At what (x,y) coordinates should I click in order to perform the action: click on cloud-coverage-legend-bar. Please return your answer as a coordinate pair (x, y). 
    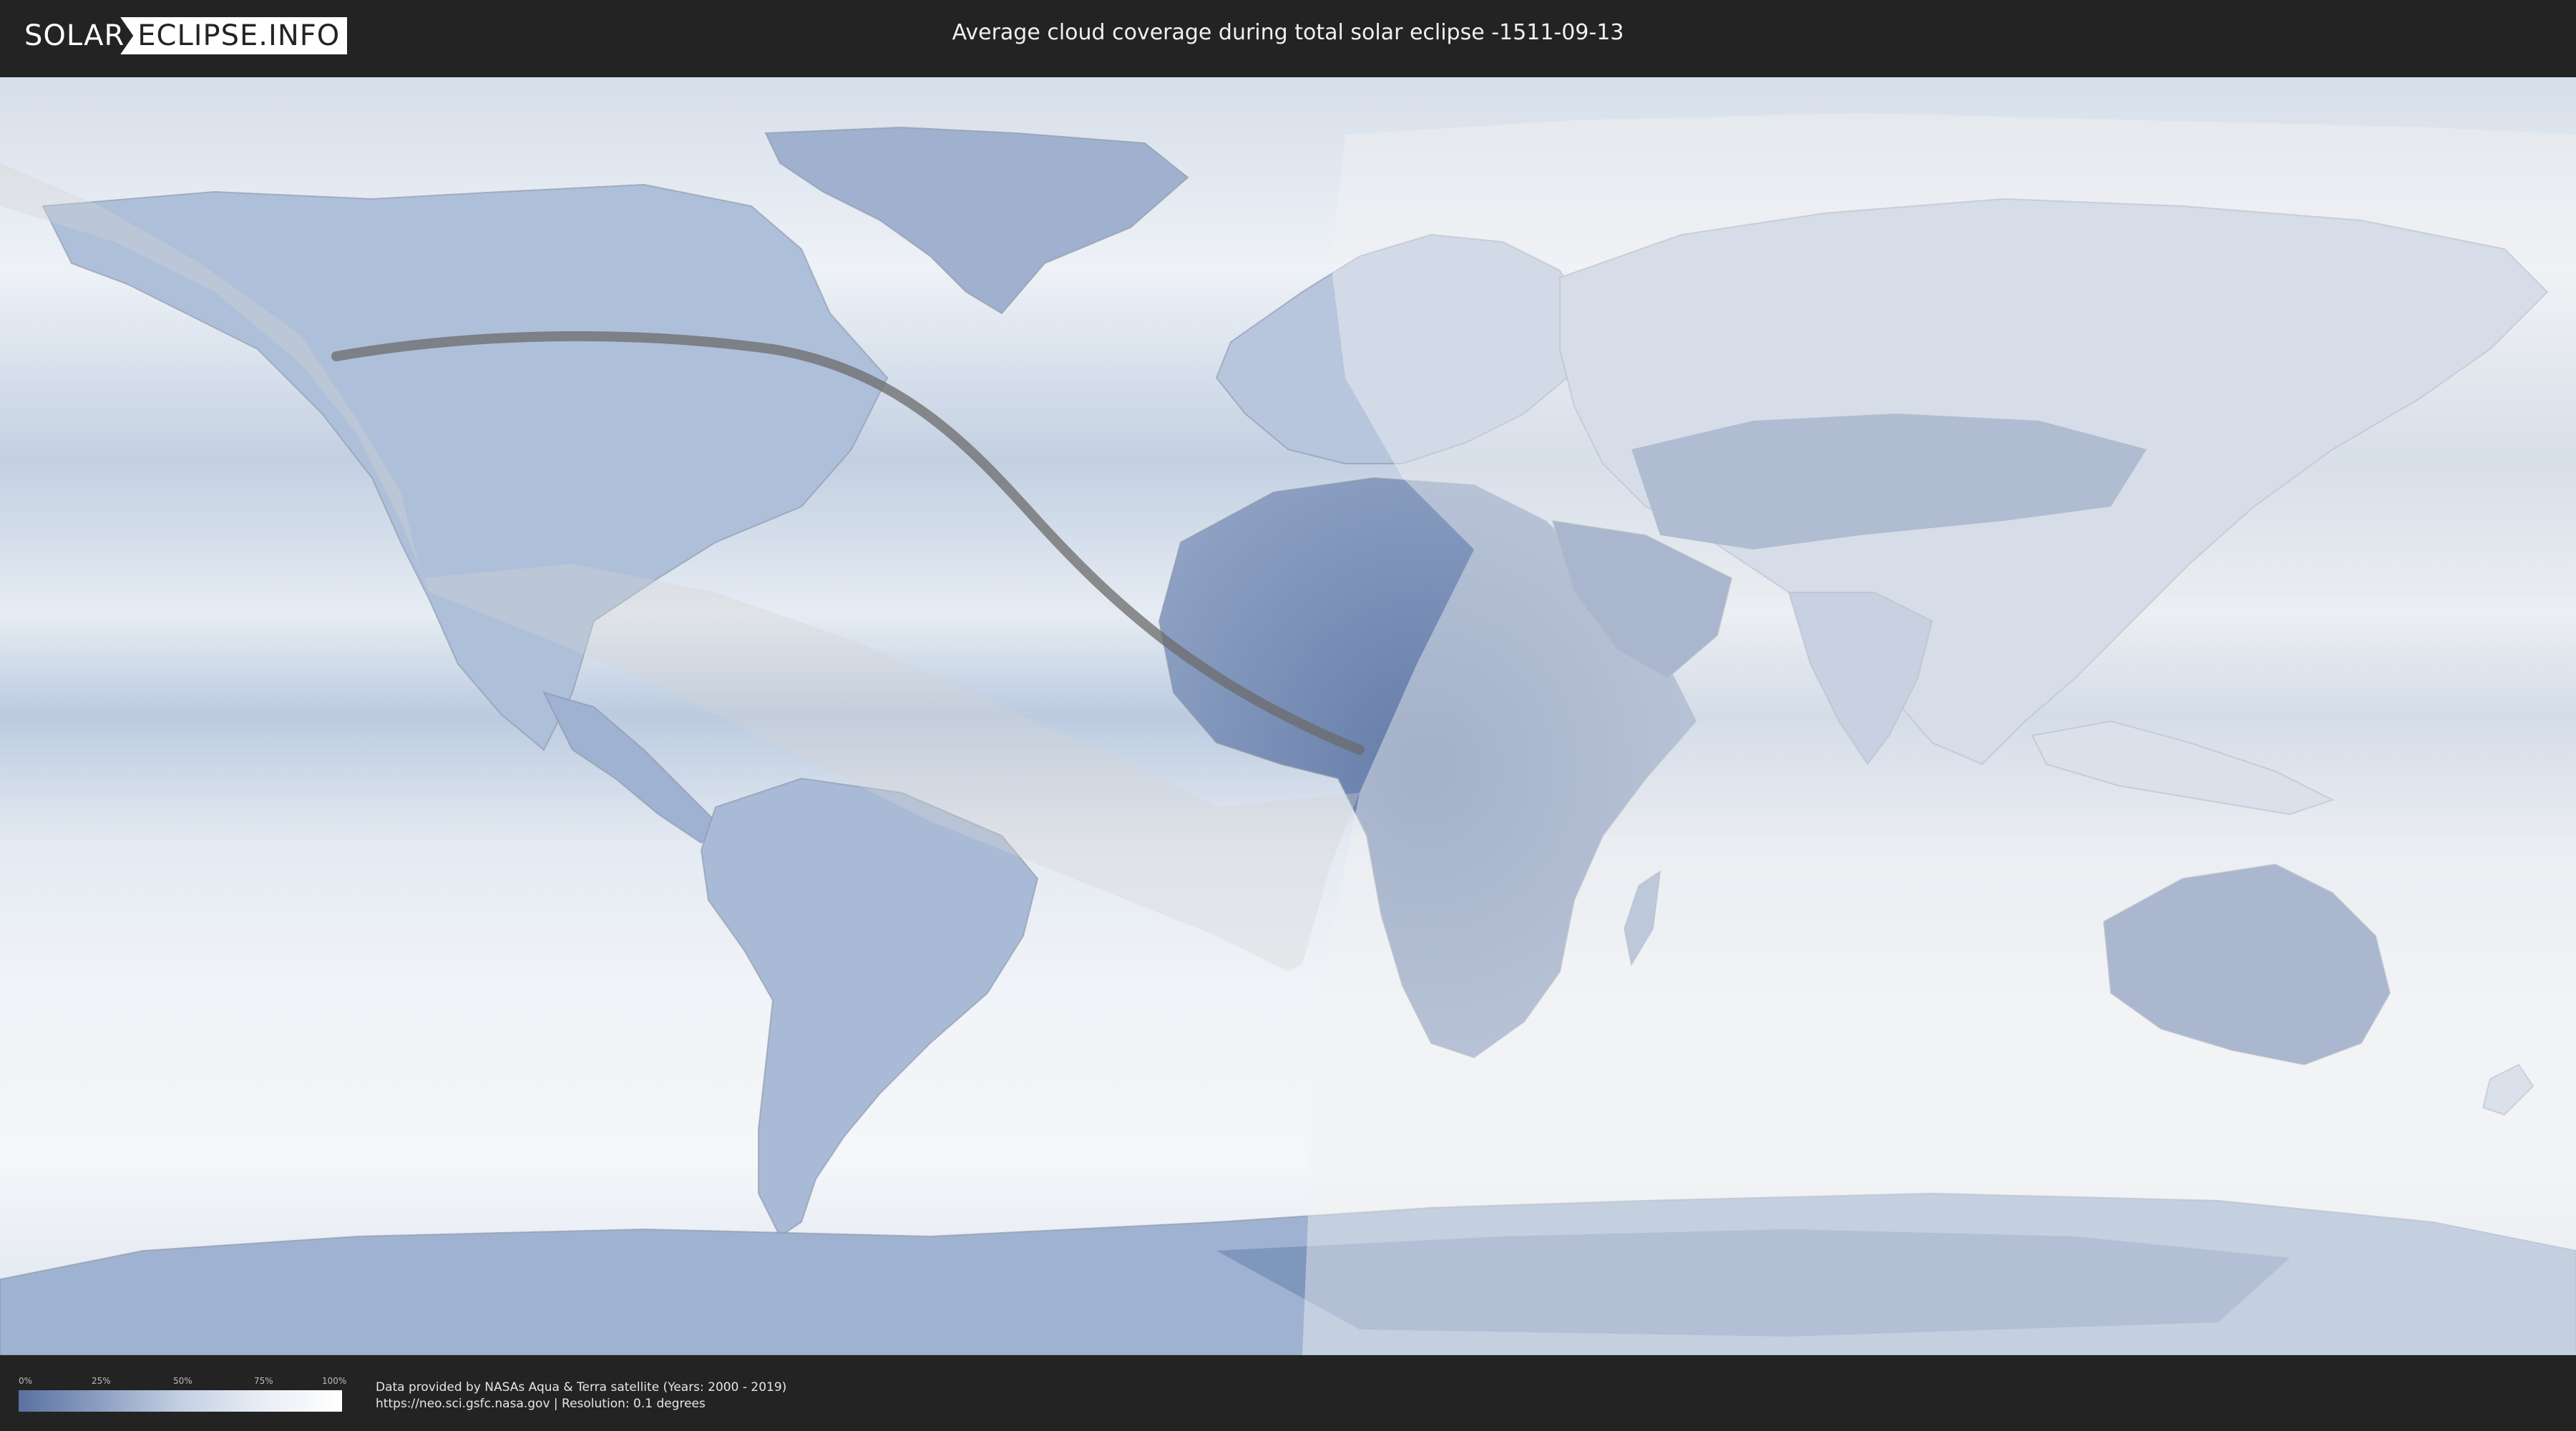
    Looking at the image, I should click on (180, 1401).